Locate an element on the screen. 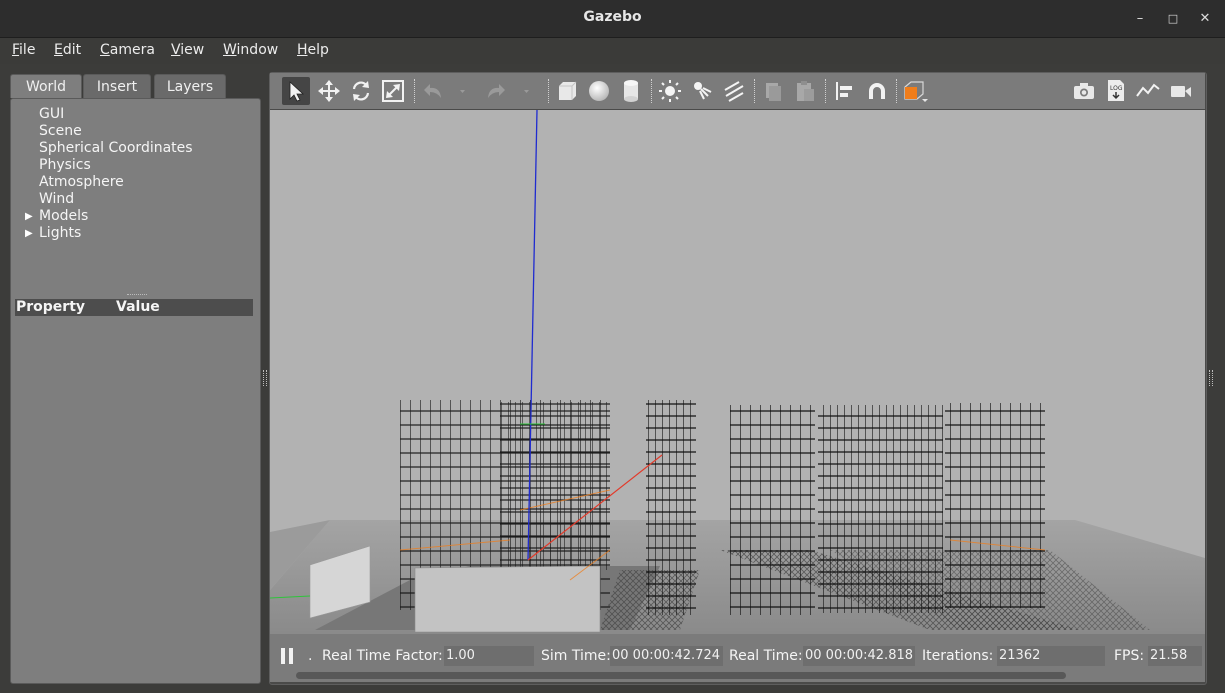  menu-mnemonic: H is located at coordinates (302, 50).